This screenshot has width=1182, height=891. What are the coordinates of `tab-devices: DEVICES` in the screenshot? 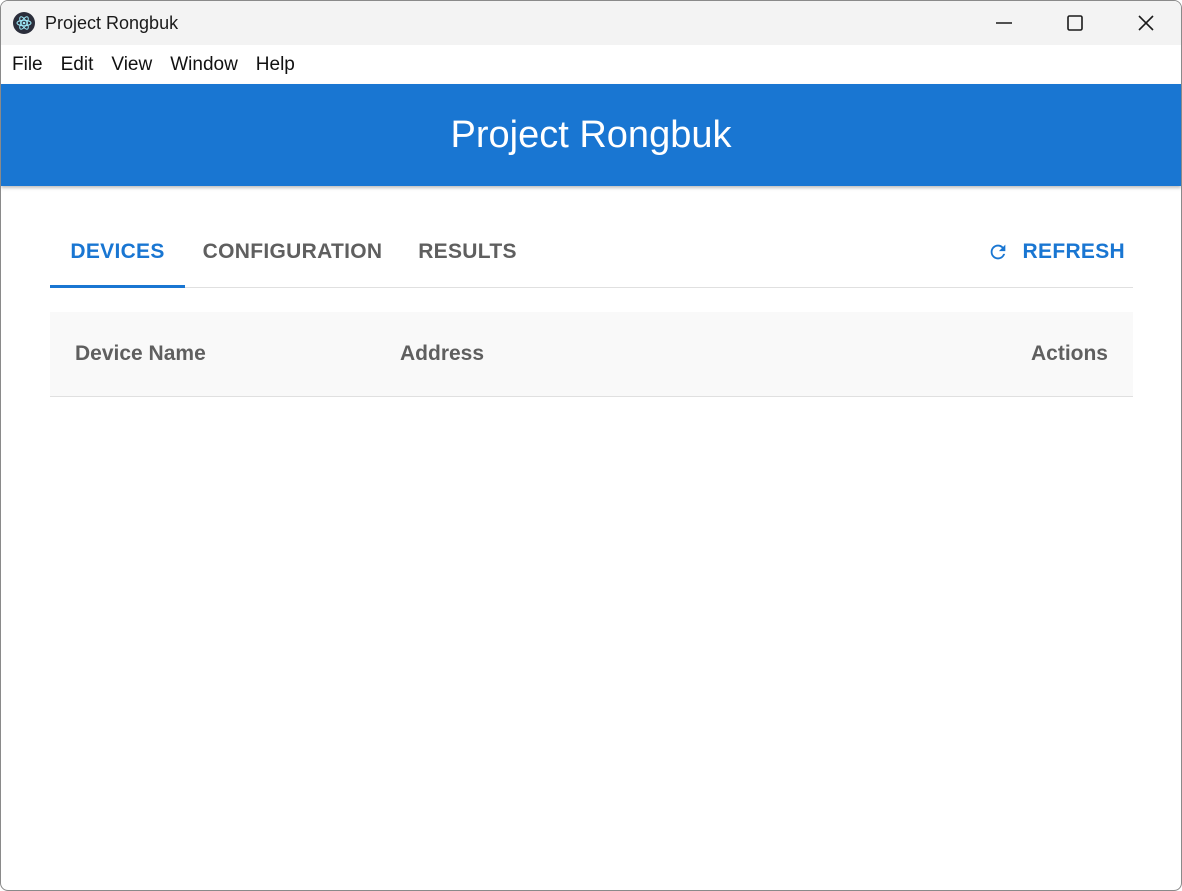 It's located at (117, 252).